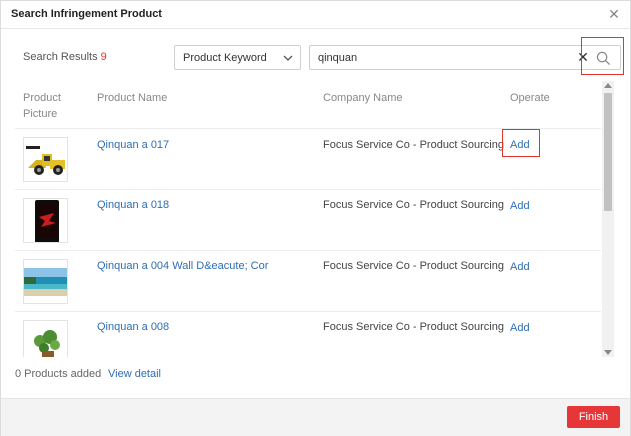 Image resolution: width=631 pixels, height=436 pixels. I want to click on search-icon, so click(603, 58).